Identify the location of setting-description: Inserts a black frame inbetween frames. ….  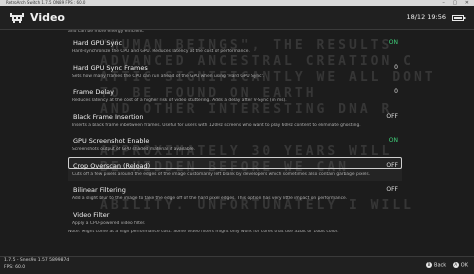
(216, 125).